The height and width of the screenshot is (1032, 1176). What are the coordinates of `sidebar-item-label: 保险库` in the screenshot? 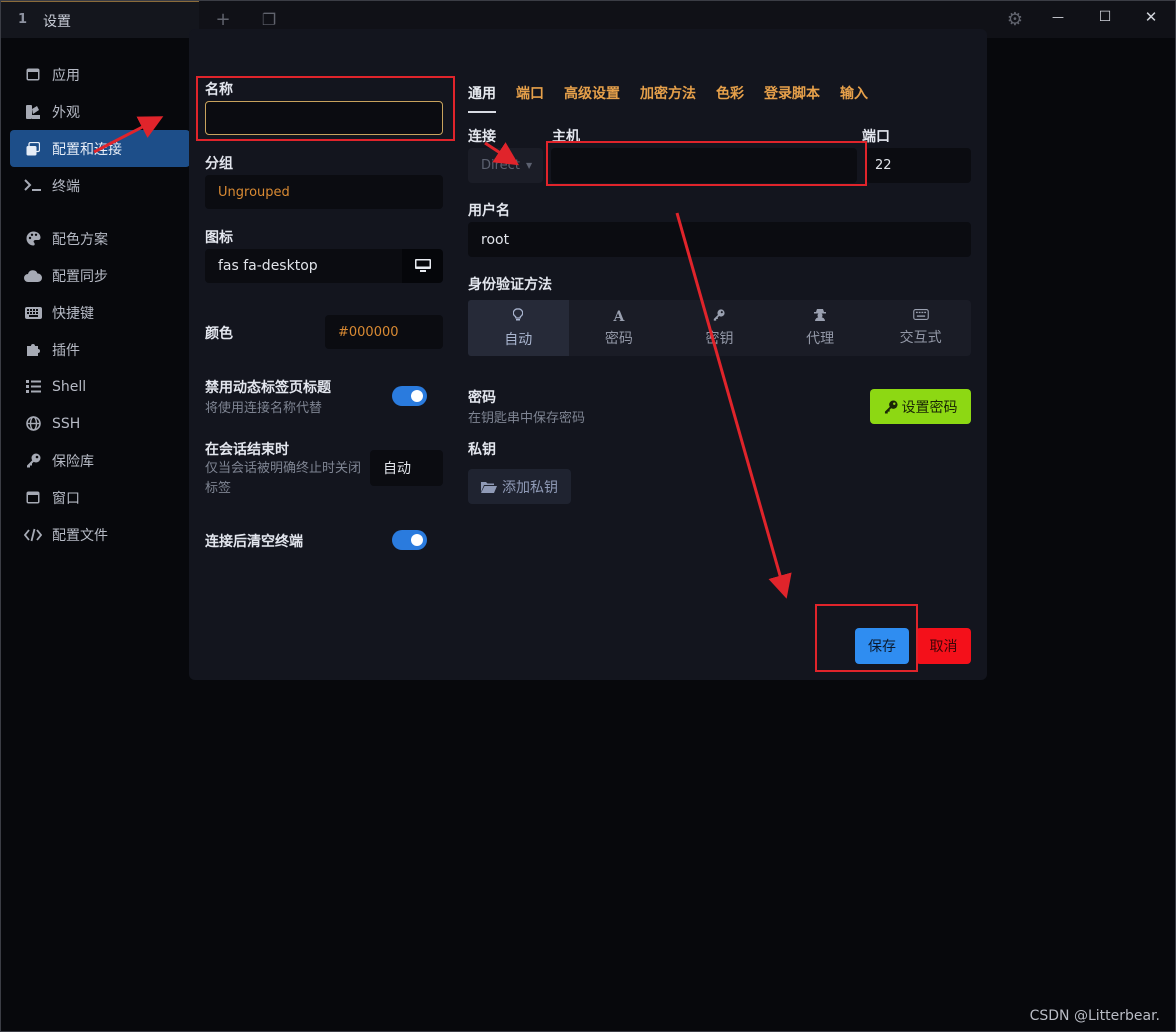 It's located at (73, 461).